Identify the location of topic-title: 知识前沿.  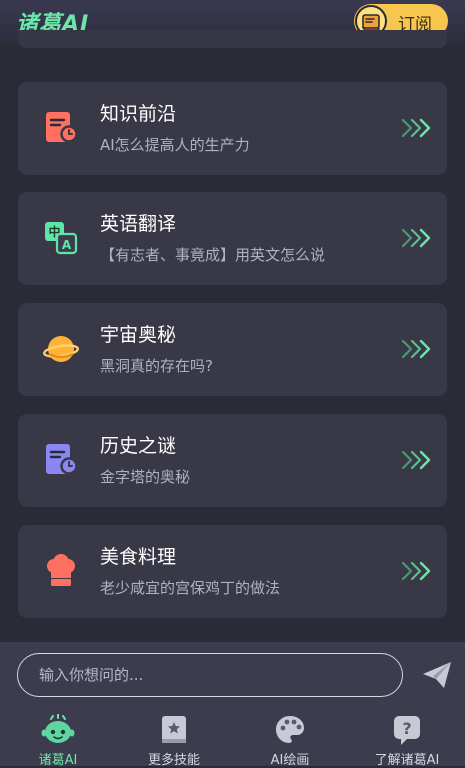
(138, 114).